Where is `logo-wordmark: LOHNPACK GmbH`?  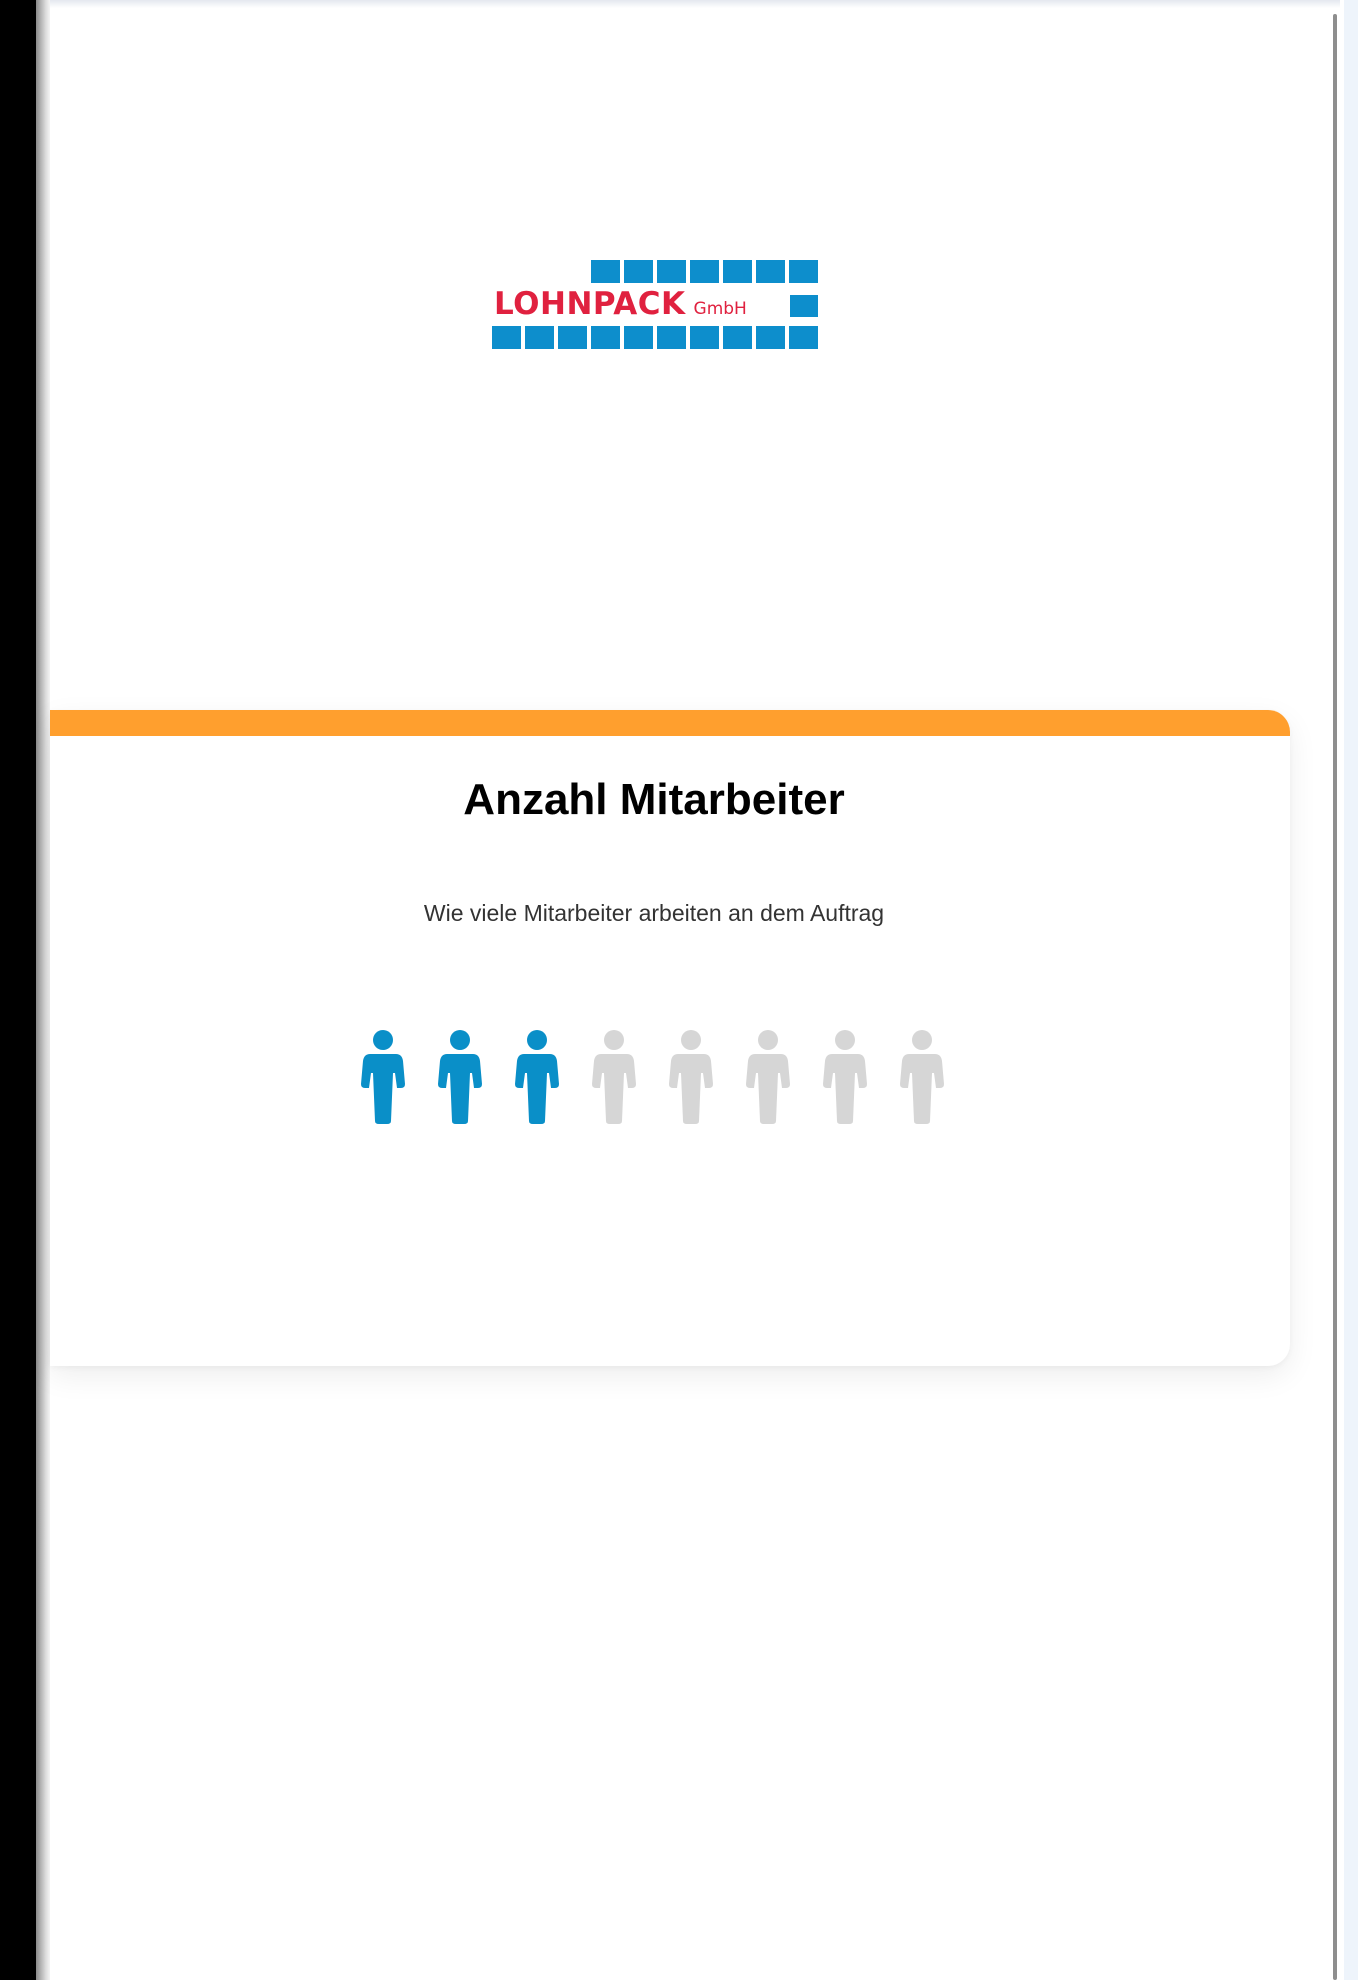
logo-wordmark: LOHNPACK GmbH is located at coordinates (620, 305).